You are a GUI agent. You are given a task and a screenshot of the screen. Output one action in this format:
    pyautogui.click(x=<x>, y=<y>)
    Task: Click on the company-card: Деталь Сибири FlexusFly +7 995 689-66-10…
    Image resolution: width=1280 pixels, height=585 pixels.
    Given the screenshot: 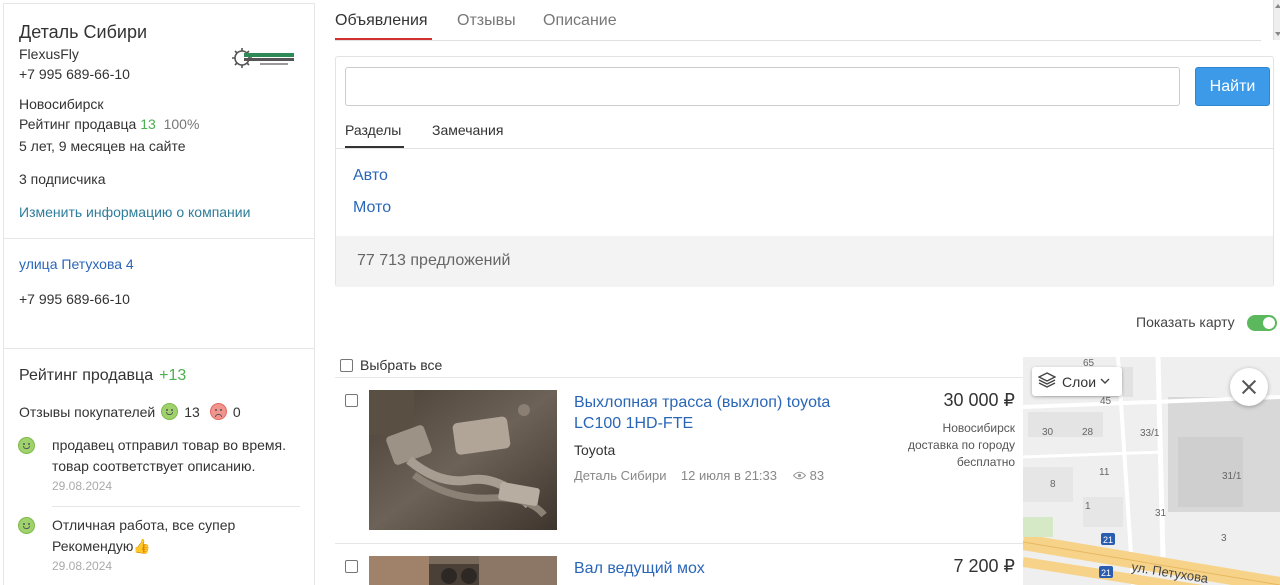 What is the action you would take?
    pyautogui.click(x=159, y=121)
    